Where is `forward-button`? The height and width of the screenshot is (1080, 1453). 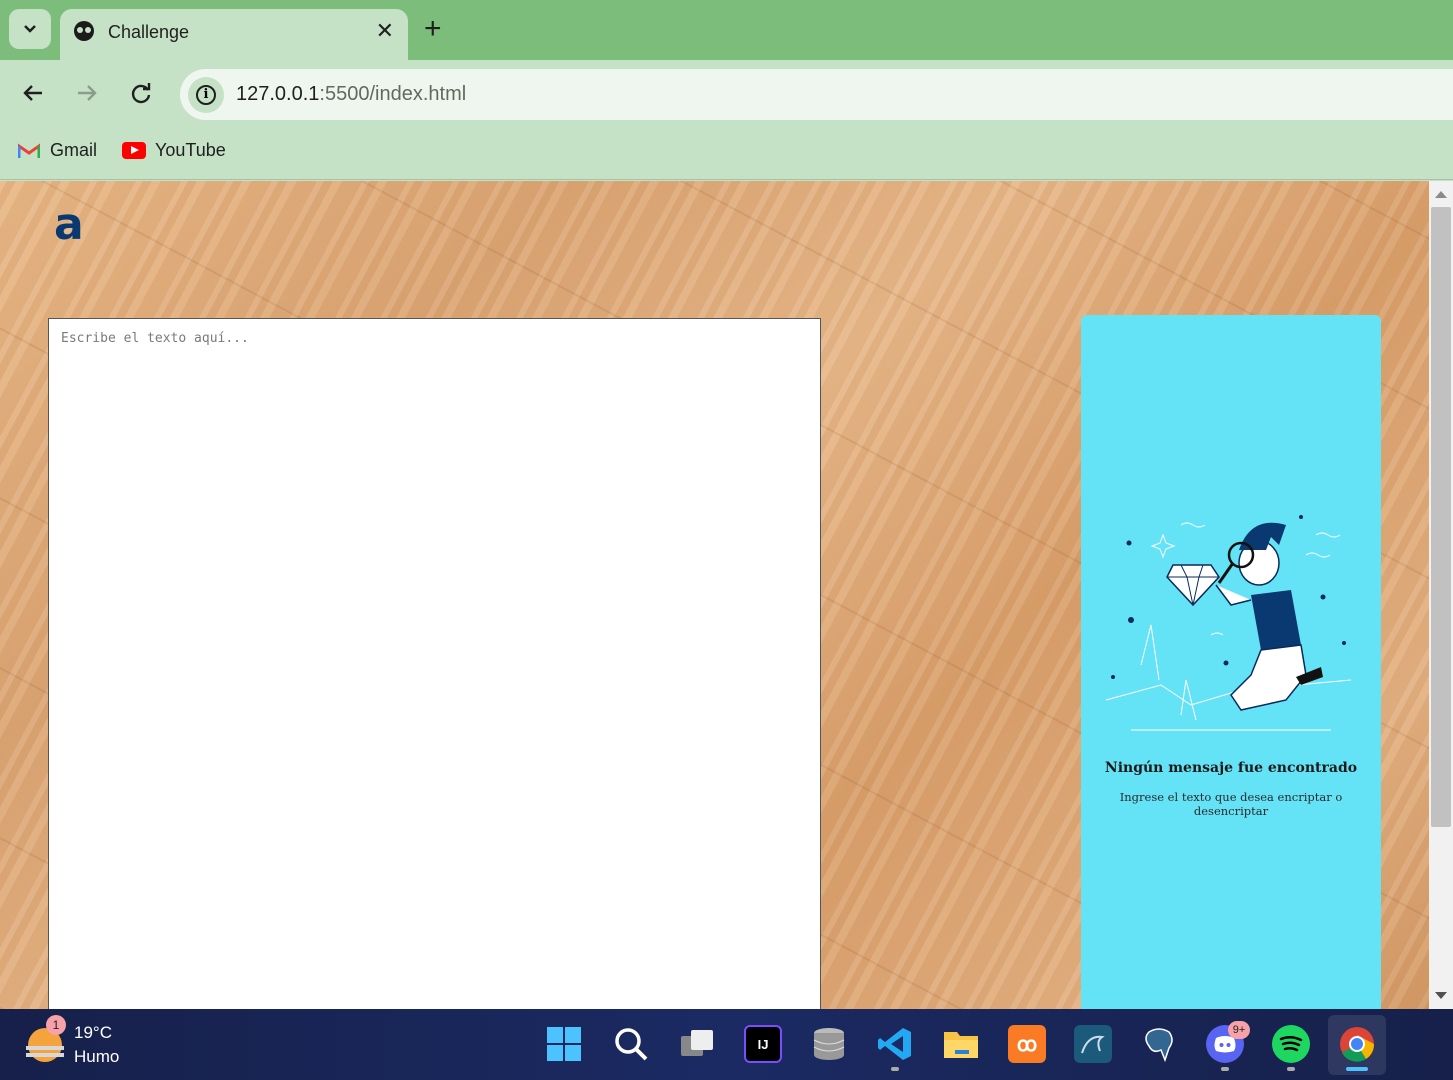
forward-button is located at coordinates (87, 93).